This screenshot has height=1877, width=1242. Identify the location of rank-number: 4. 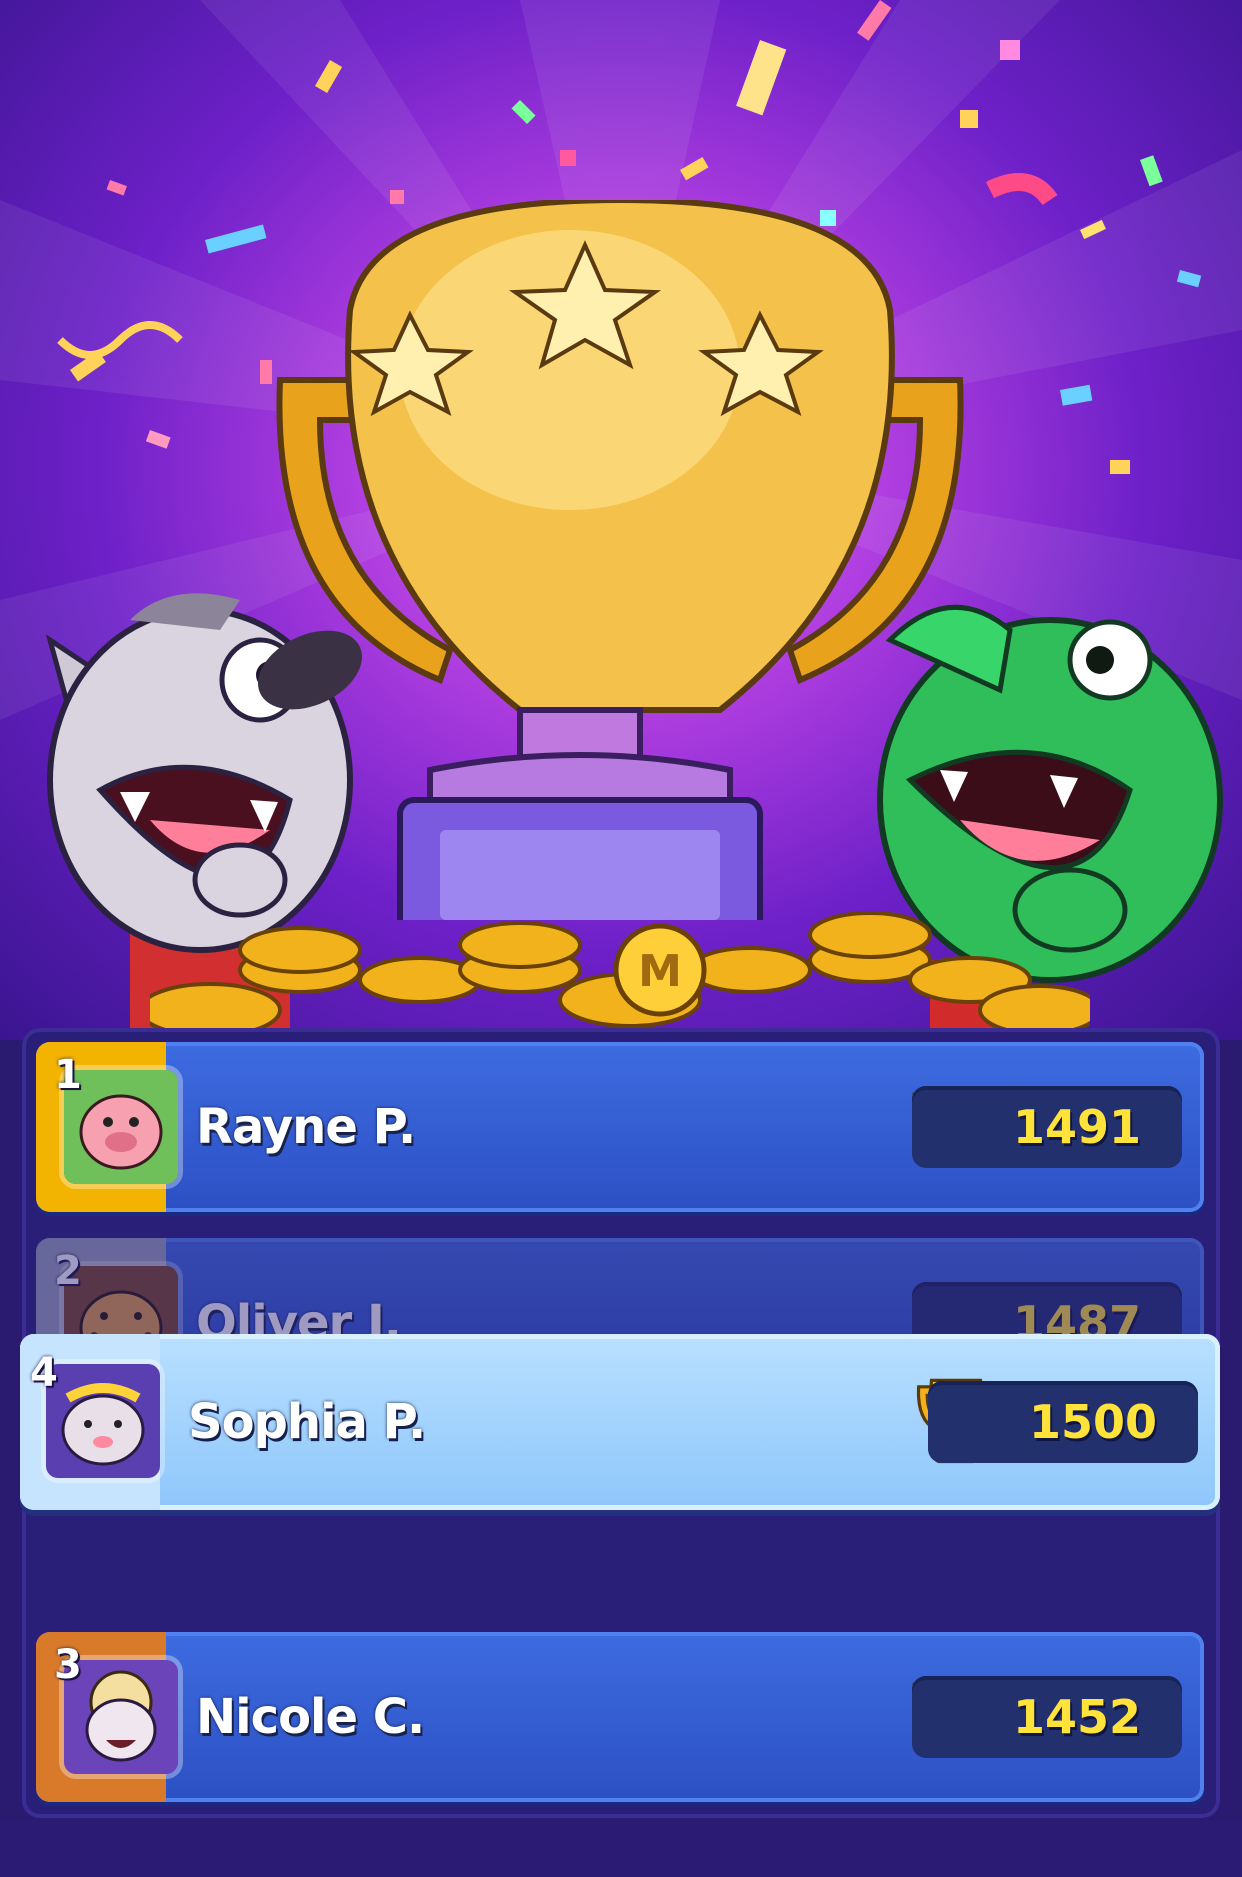
(44, 1373).